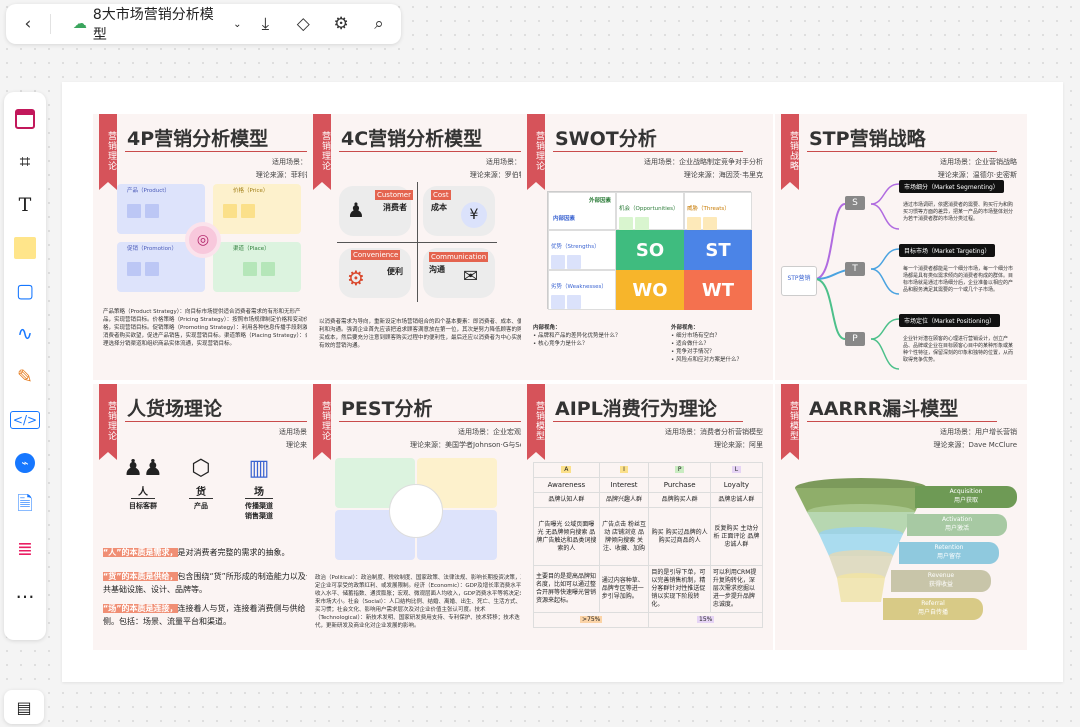 This screenshot has height=727, width=1080. What do you see at coordinates (25, 291) in the screenshot?
I see `shape-tool-button: ▢` at bounding box center [25, 291].